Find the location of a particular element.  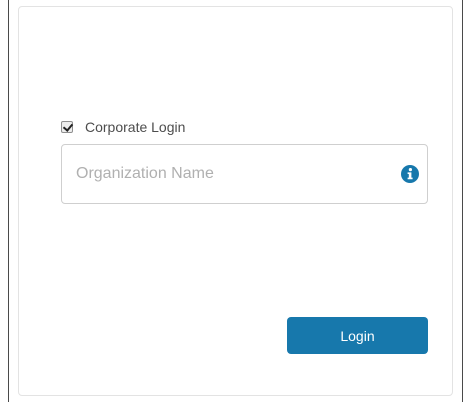

corporate-login-row: Corporate Login is located at coordinates (123, 127).